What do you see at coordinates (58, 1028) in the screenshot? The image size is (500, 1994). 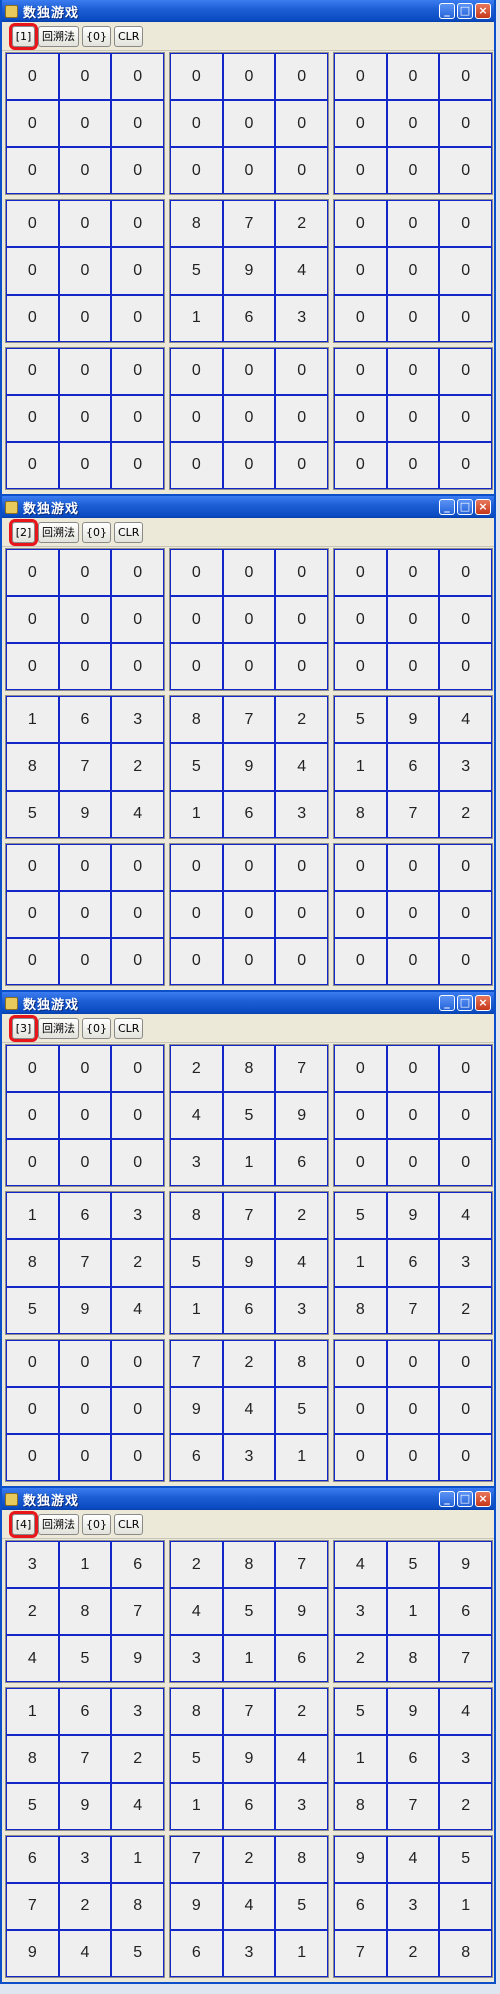 I see `backtrack-button: 回溯法` at bounding box center [58, 1028].